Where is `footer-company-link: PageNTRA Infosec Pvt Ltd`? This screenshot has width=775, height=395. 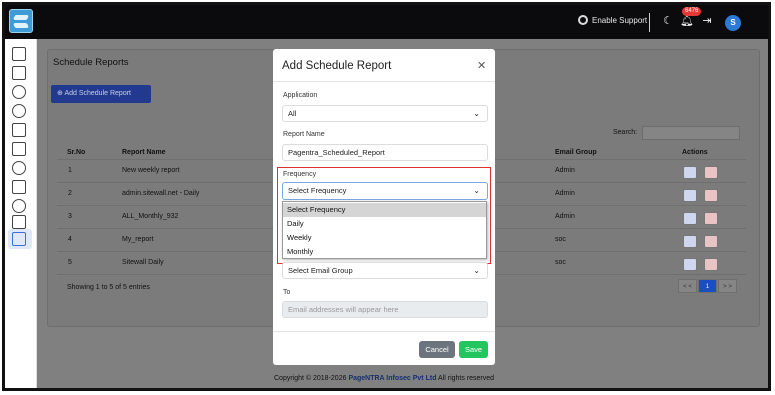
footer-company-link: PageNTRA Infosec Pvt Ltd is located at coordinates (392, 378).